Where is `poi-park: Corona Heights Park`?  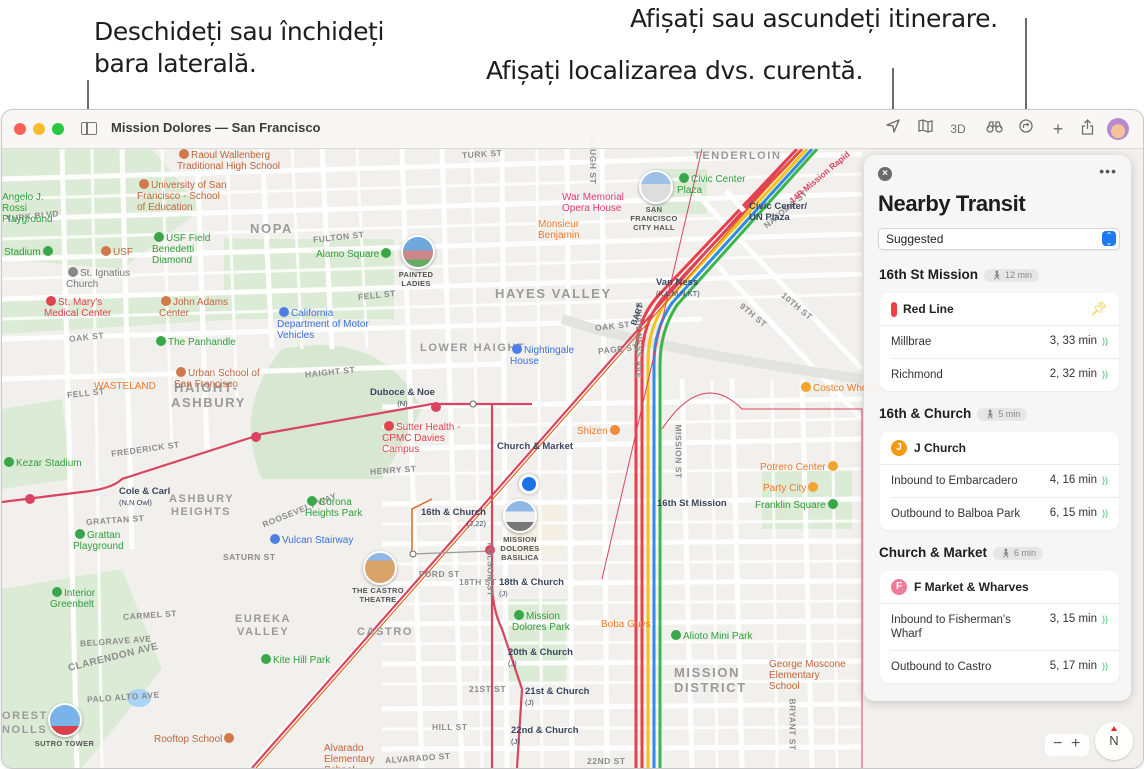
poi-park: Corona Heights Park is located at coordinates (340, 507).